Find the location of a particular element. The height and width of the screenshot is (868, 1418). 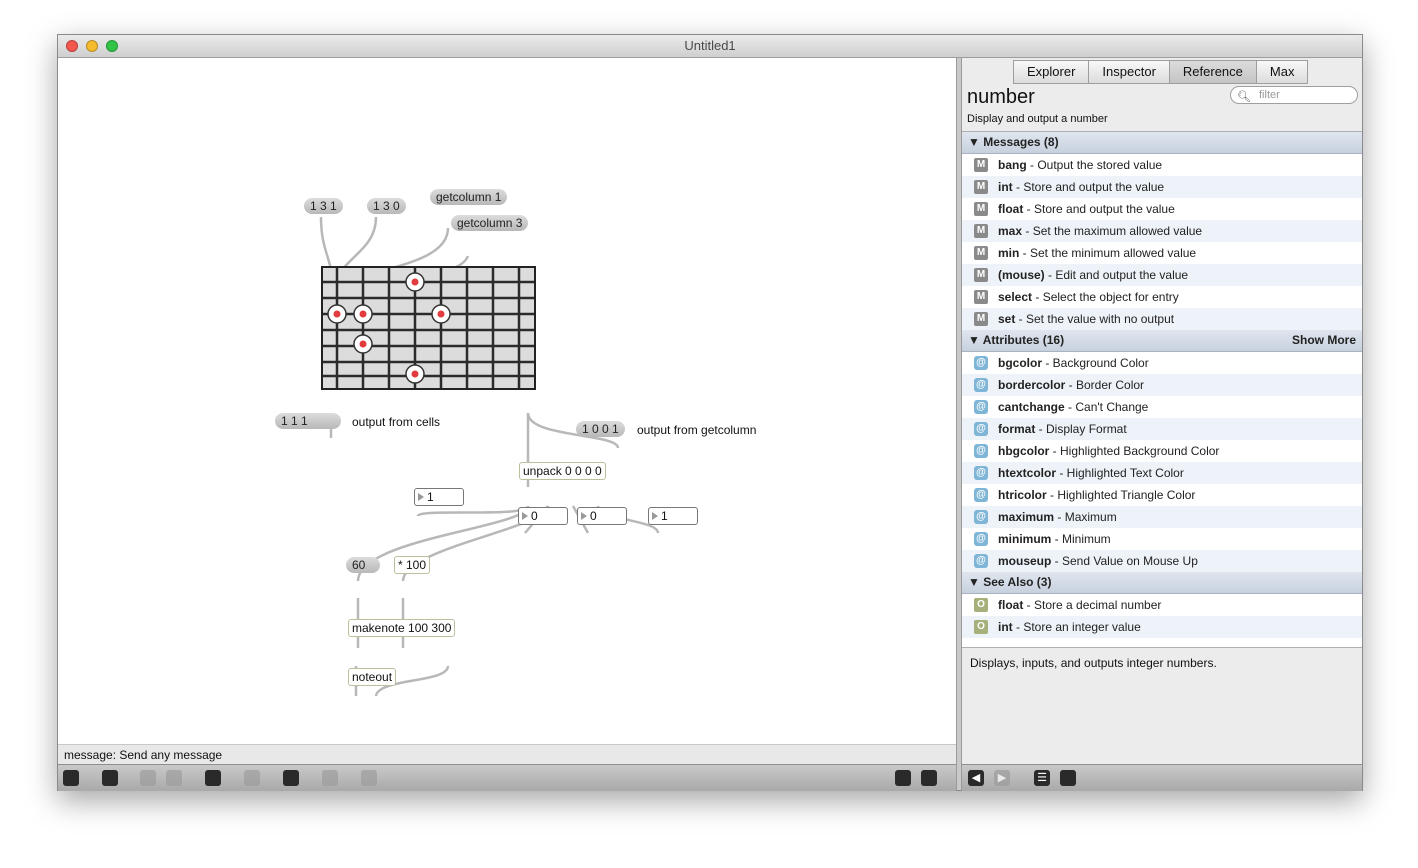

zoom-window-button is located at coordinates (112, 46).